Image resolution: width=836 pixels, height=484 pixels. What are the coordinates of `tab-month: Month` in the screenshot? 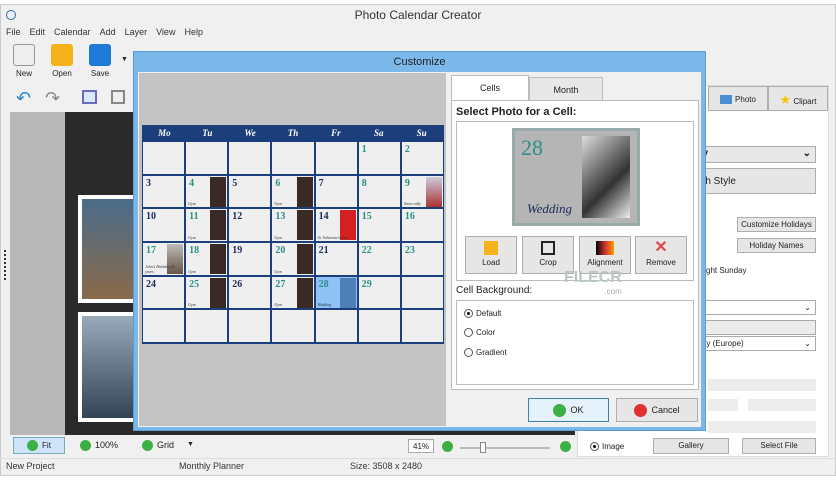 It's located at (566, 89).